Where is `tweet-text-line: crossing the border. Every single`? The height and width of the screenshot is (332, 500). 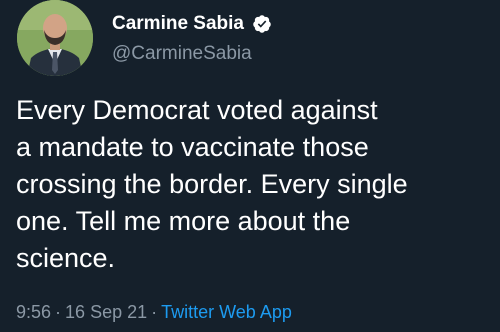
tweet-text-line: crossing the border. Every single is located at coordinates (212, 184).